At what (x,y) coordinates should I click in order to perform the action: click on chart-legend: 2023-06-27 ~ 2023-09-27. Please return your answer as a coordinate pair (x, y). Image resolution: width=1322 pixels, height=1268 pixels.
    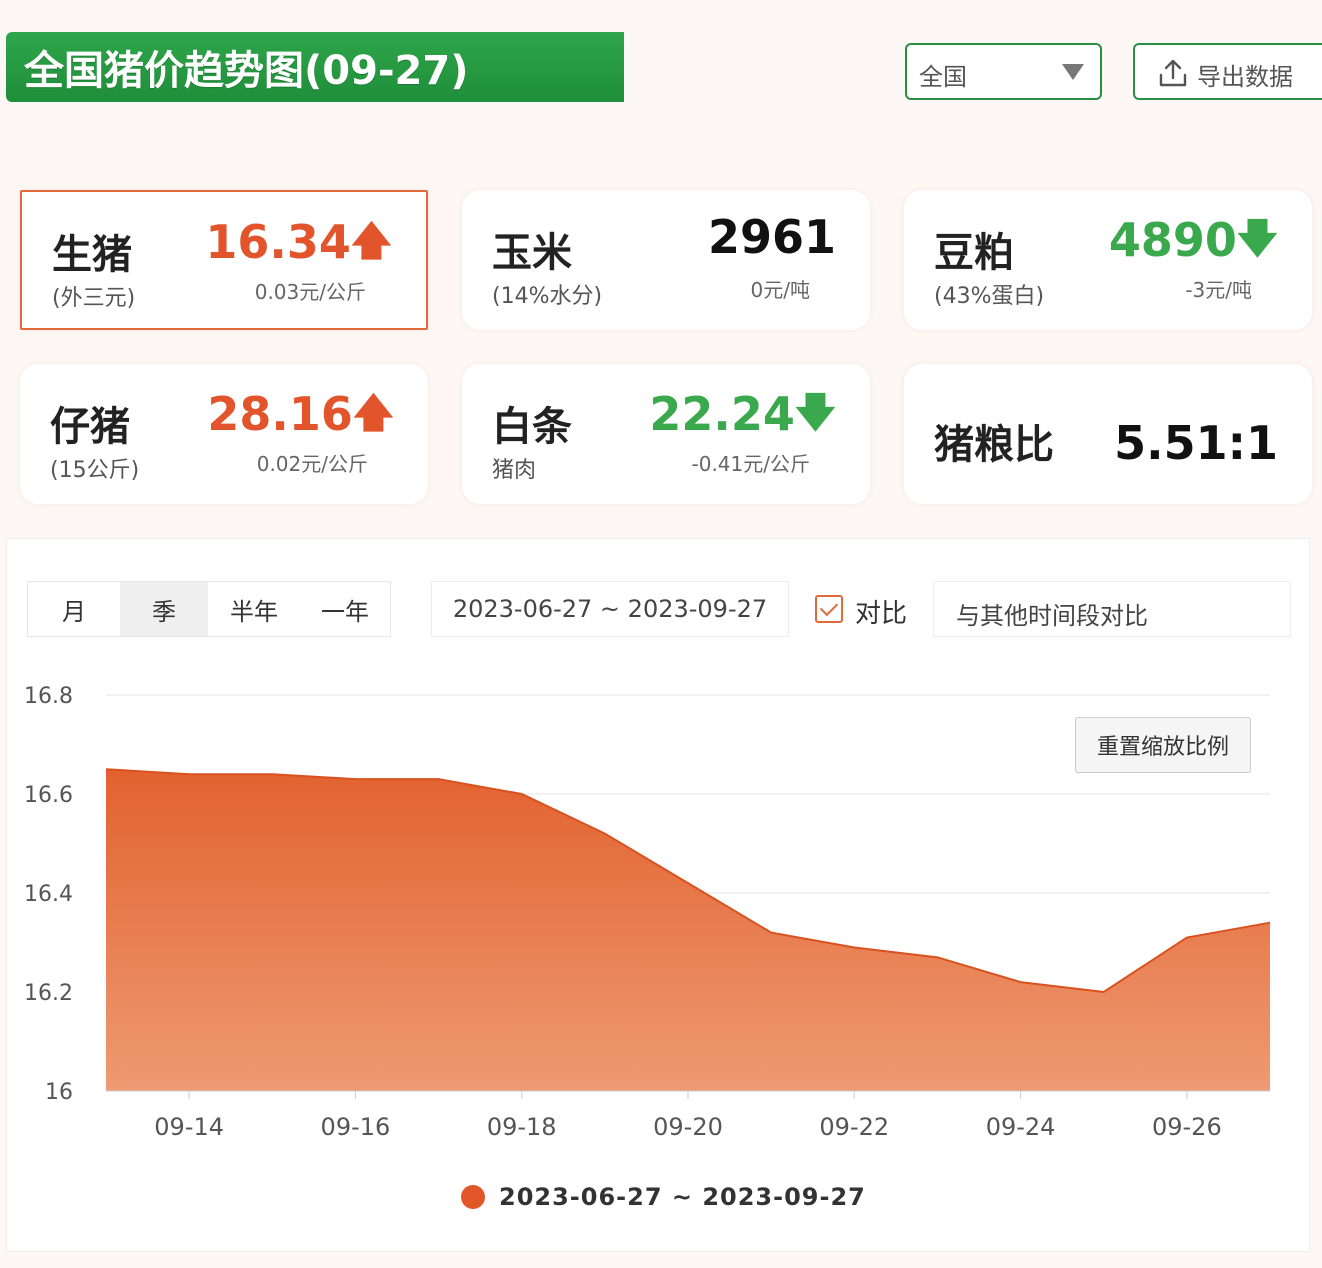
    Looking at the image, I should click on (663, 1197).